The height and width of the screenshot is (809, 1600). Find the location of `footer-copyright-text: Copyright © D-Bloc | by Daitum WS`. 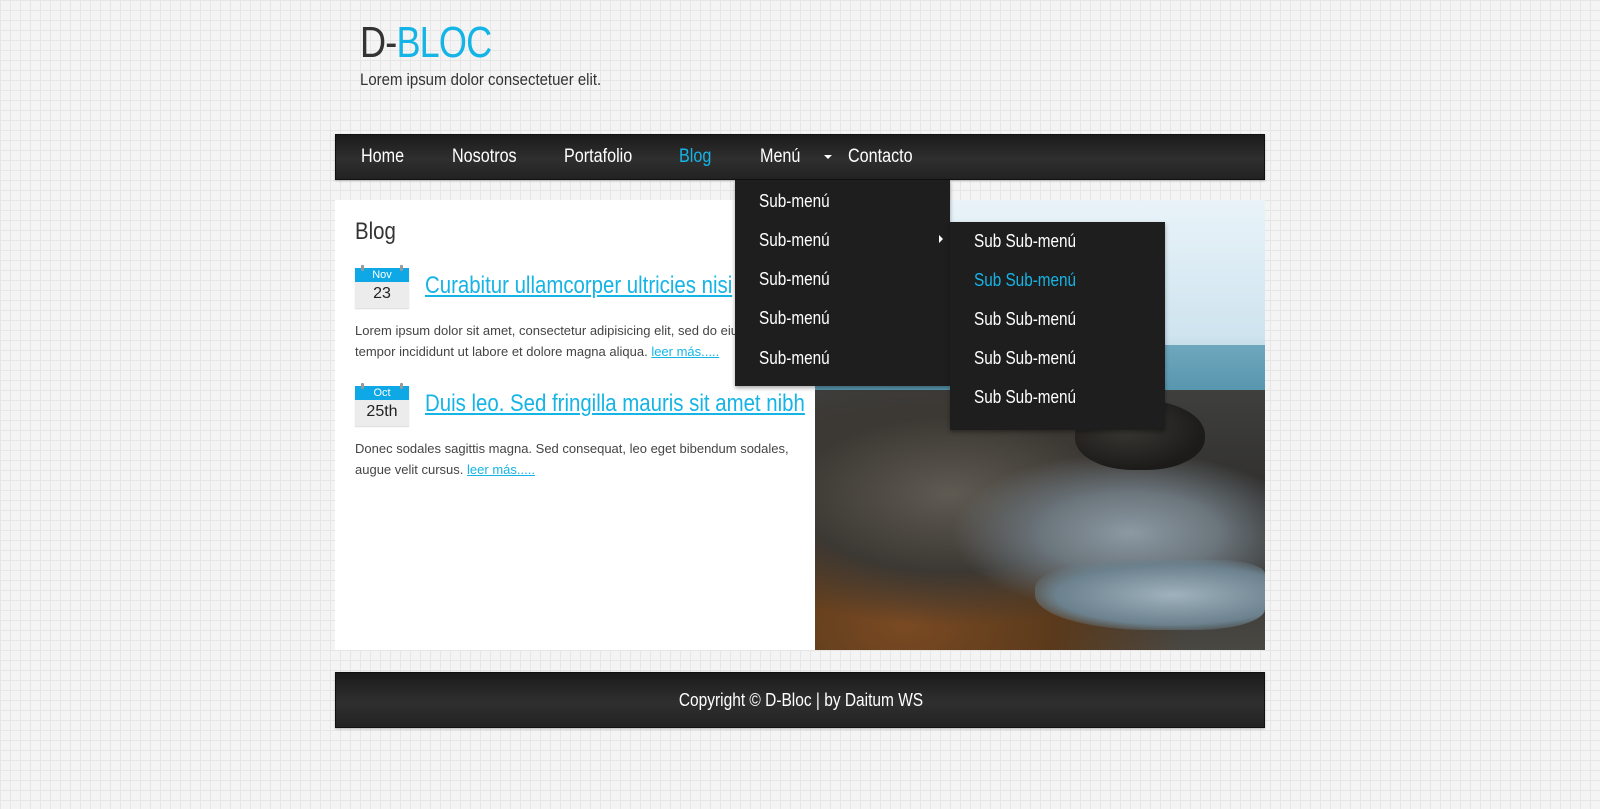

footer-copyright-text: Copyright © D-Bloc | by Daitum WS is located at coordinates (801, 700).